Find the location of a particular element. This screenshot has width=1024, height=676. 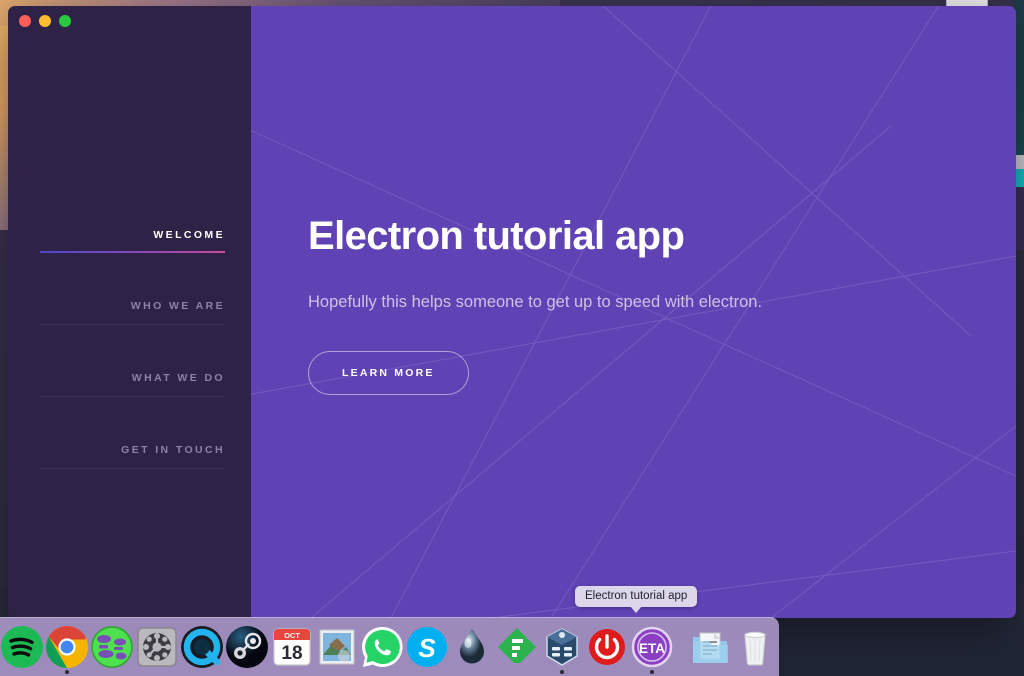

eta-icon: ETA is located at coordinates (652, 647).